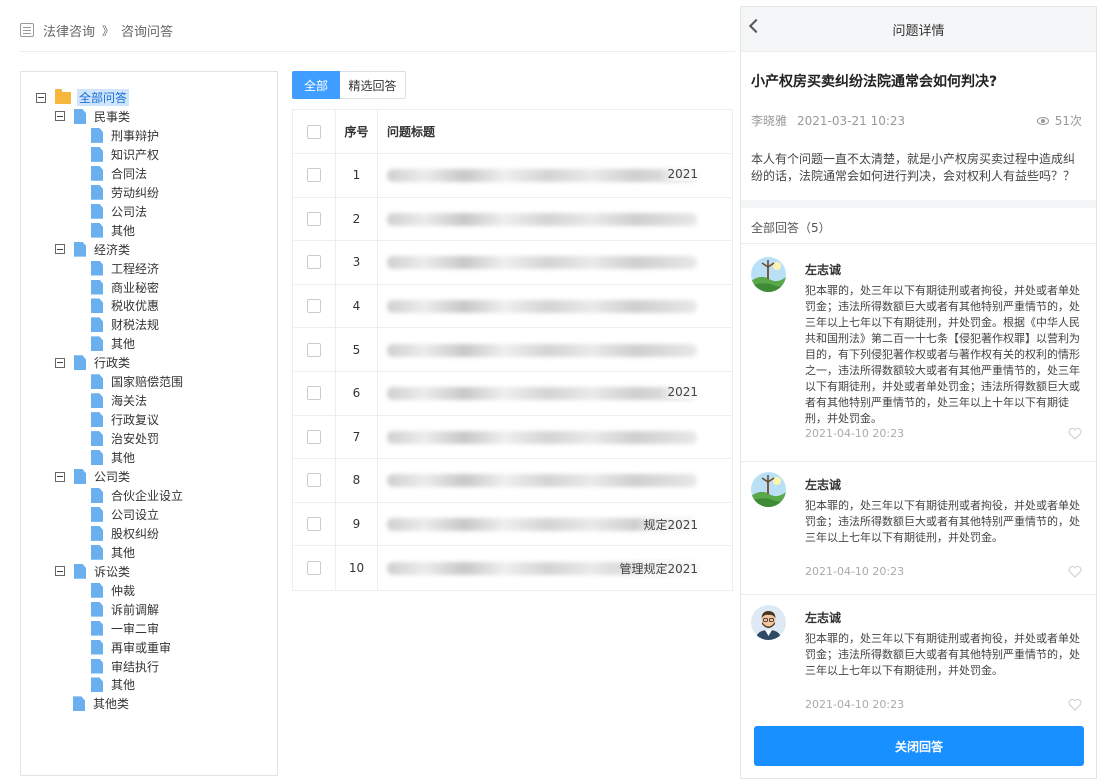 The height and width of the screenshot is (779, 1102). I want to click on row-title: 规定2021, so click(555, 524).